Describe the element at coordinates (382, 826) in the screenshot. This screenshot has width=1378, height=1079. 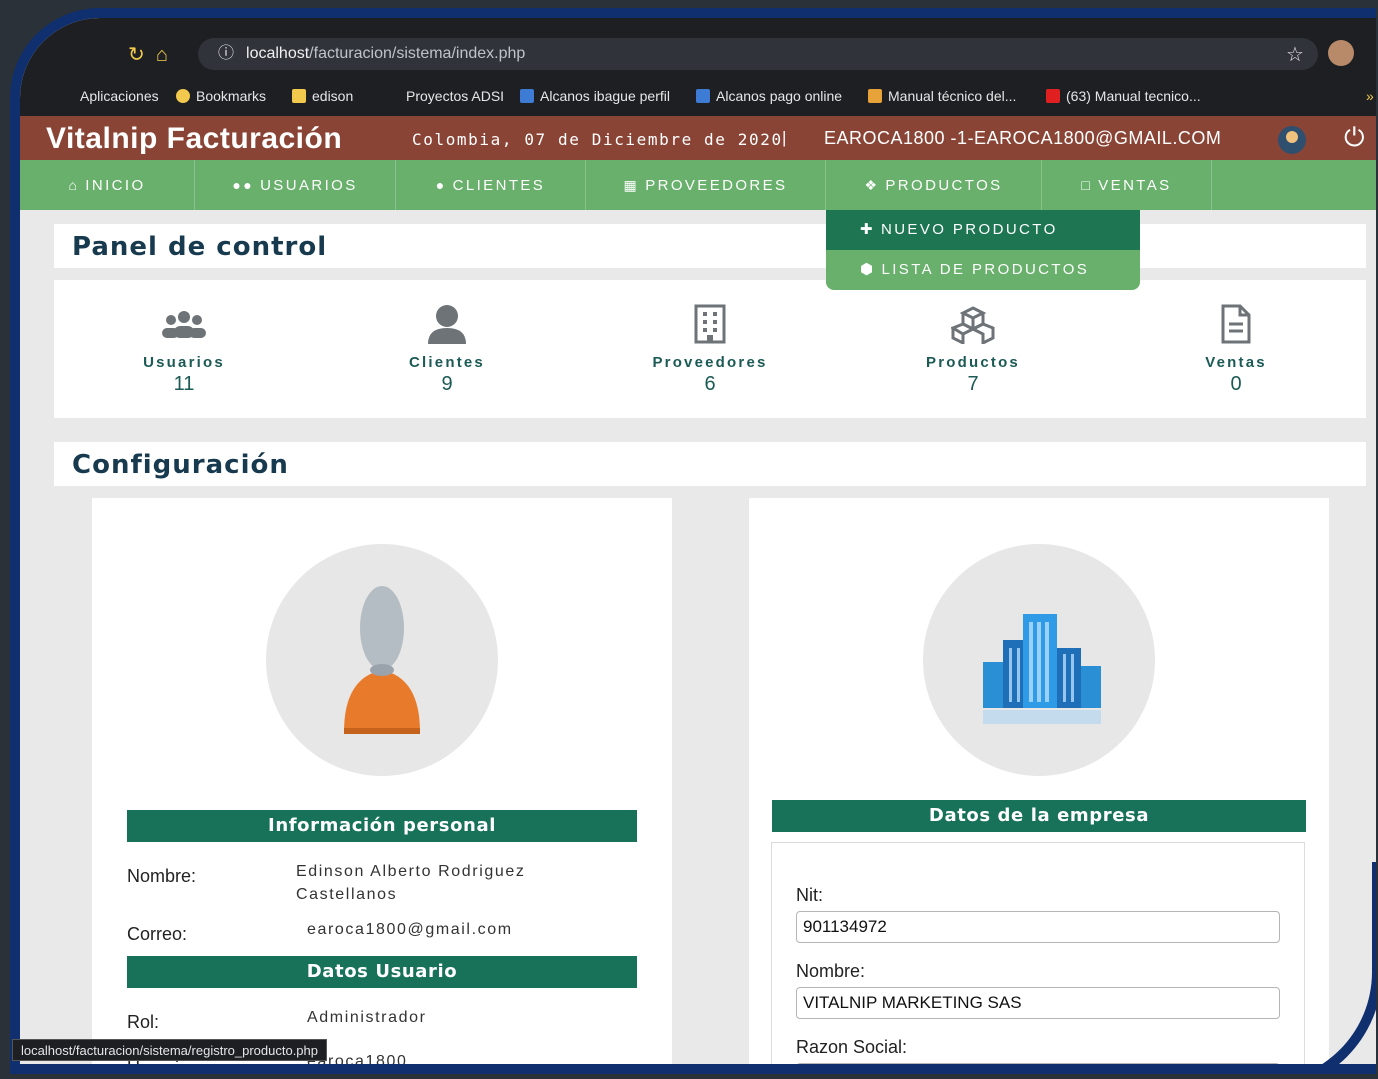
I see `personal-info-heading: Información personal` at that location.